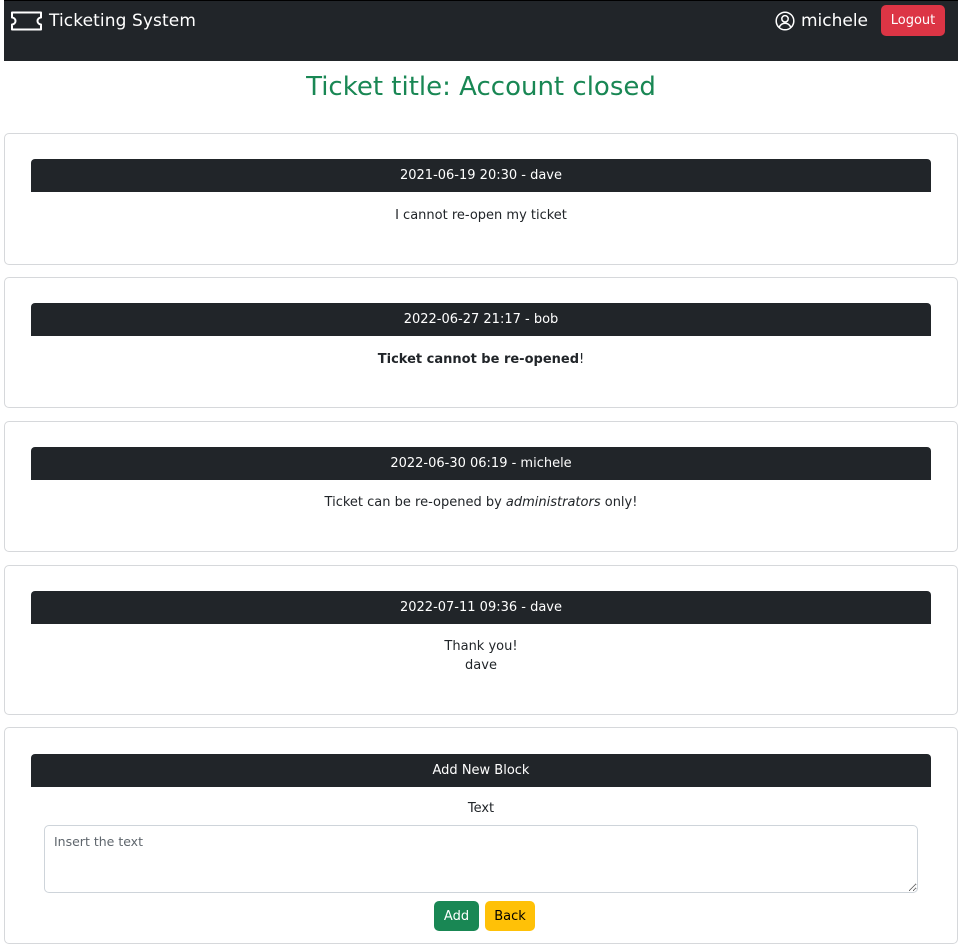 The height and width of the screenshot is (944, 970). Describe the element at coordinates (510, 916) in the screenshot. I see `back-button: Back` at that location.